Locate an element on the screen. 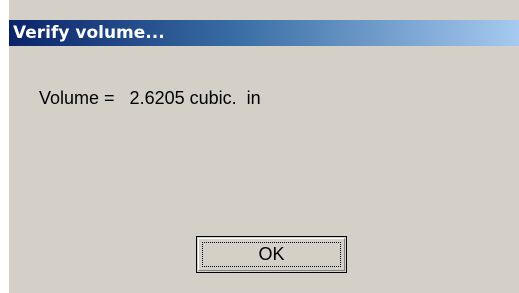 This screenshot has height=293, width=519. ok-button-label: OK is located at coordinates (271, 254).